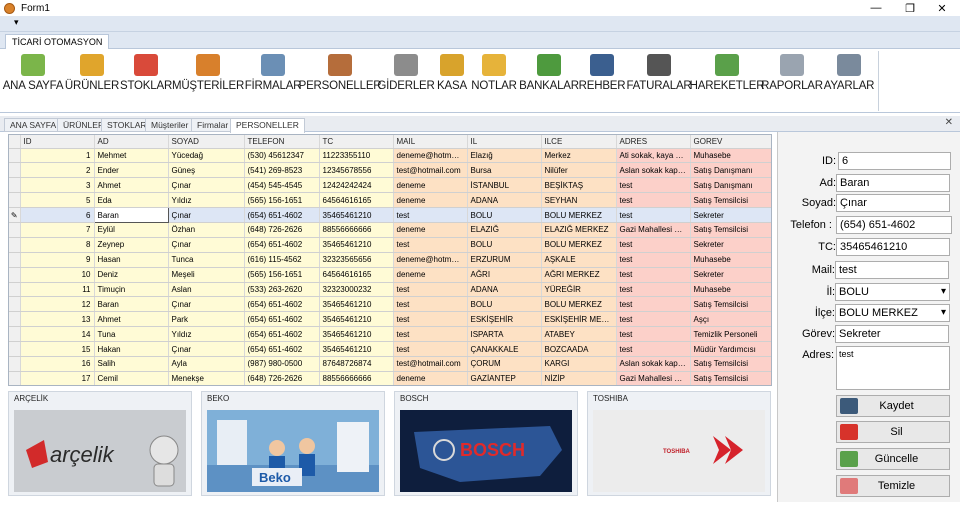 The height and width of the screenshot is (514, 960). What do you see at coordinates (16, 22) in the screenshot?
I see `quick-access-dropdown-icon: ▾` at bounding box center [16, 22].